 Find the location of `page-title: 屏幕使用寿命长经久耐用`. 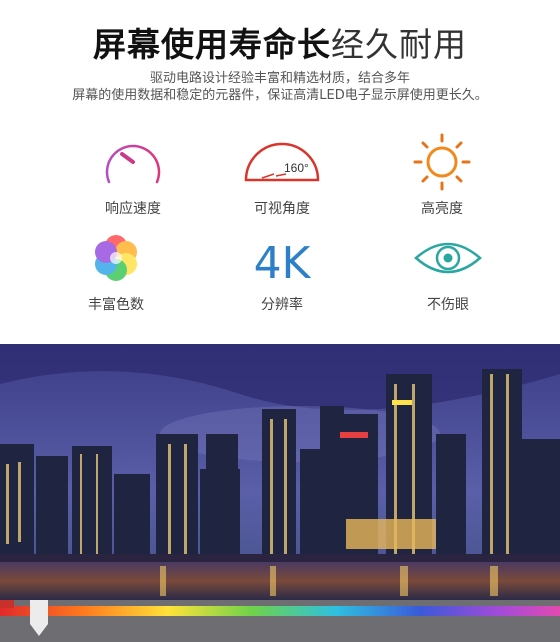

page-title: 屏幕使用寿命长经久耐用 is located at coordinates (280, 42).